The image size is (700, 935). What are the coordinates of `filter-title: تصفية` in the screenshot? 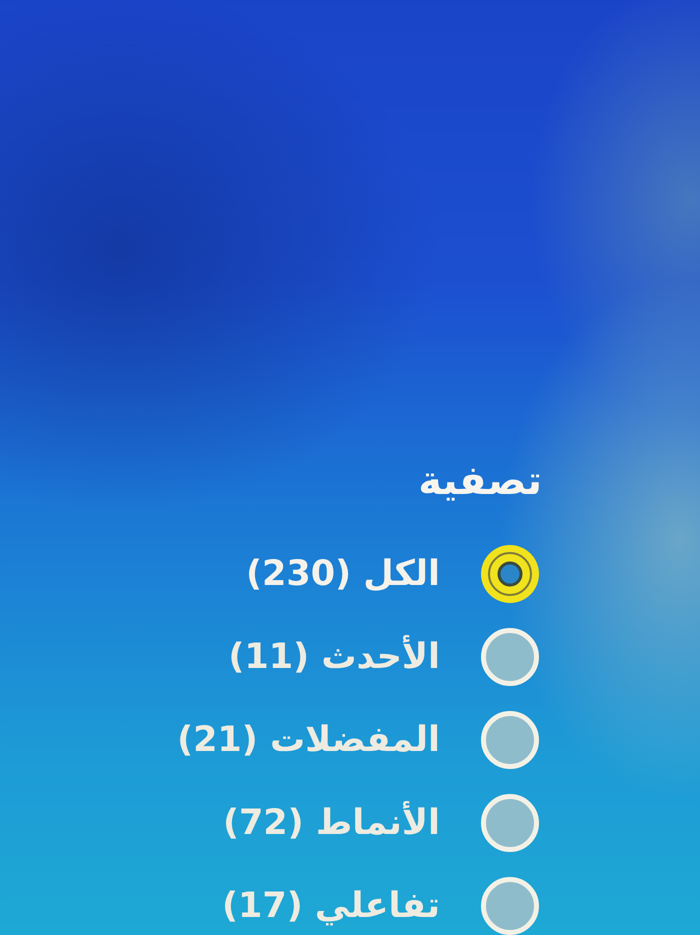 It's located at (480, 481).